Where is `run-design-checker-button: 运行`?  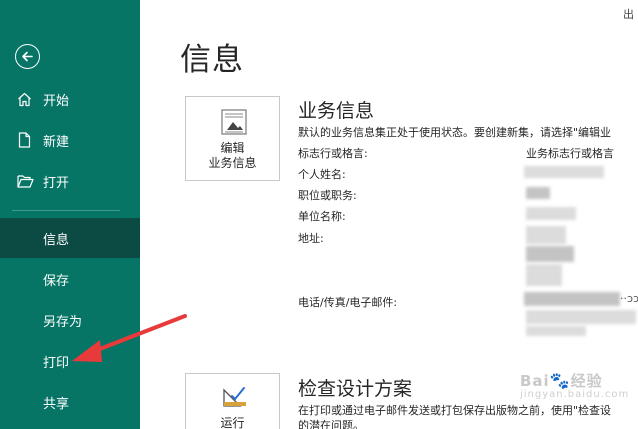
run-design-checker-button: 运行 is located at coordinates (232, 401).